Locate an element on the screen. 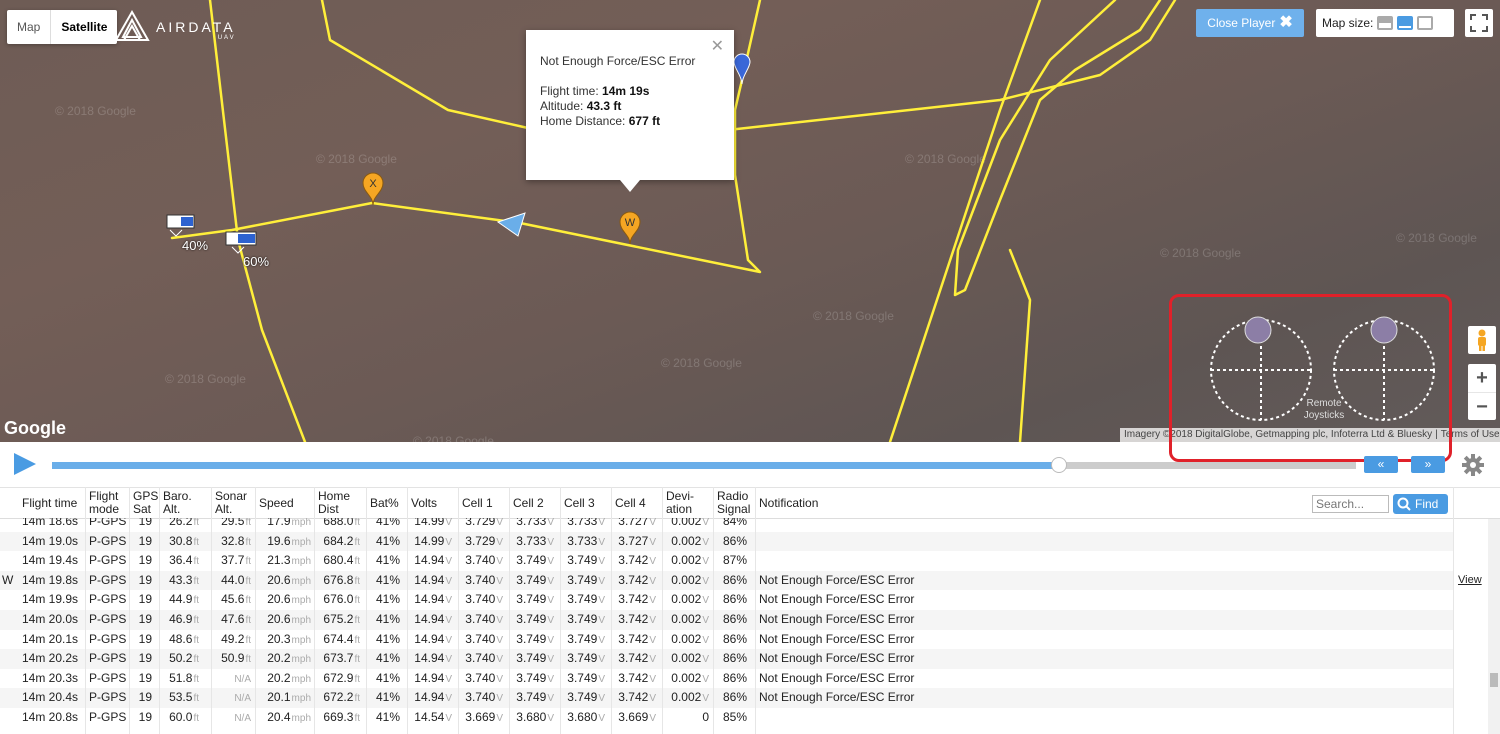 The image size is (1500, 734). timeline-handle is located at coordinates (1059, 465).